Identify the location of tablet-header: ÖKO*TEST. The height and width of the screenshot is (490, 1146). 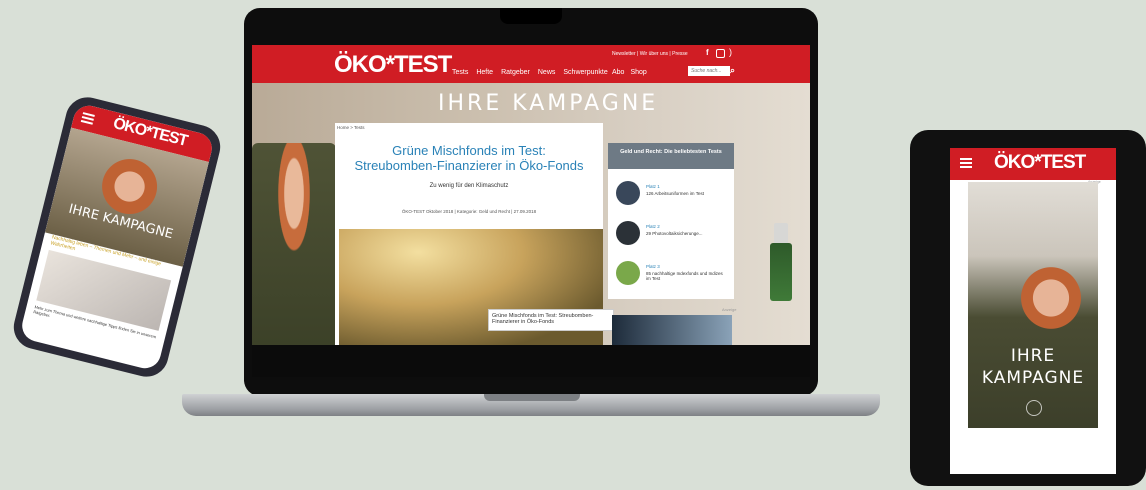
(1033, 164).